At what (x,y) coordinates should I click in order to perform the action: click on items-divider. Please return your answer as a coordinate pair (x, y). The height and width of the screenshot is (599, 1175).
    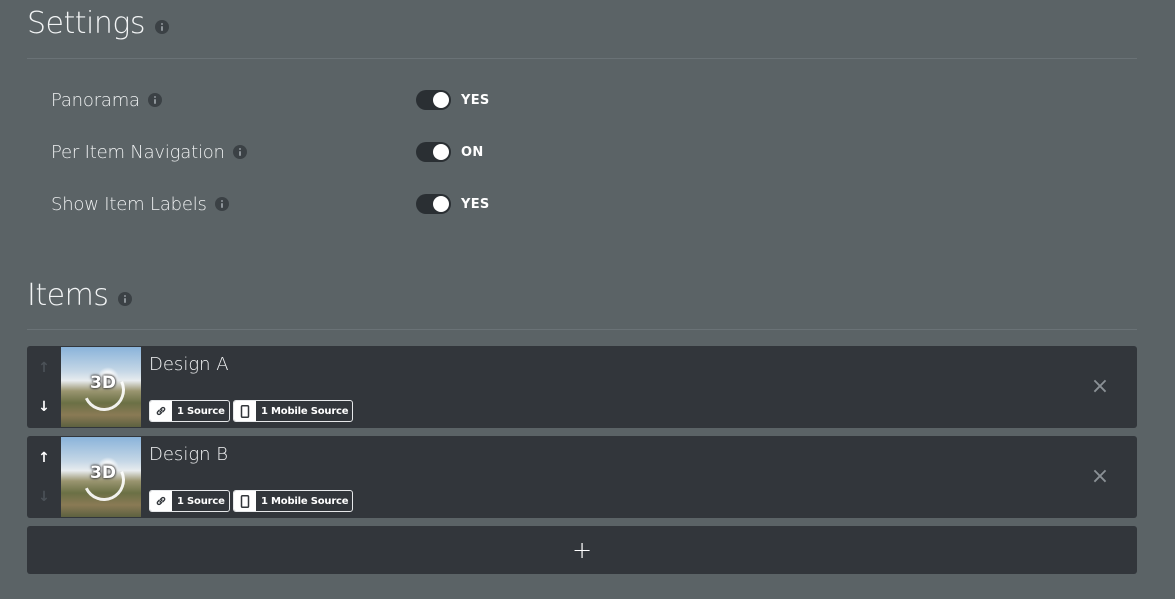
    Looking at the image, I should click on (582, 329).